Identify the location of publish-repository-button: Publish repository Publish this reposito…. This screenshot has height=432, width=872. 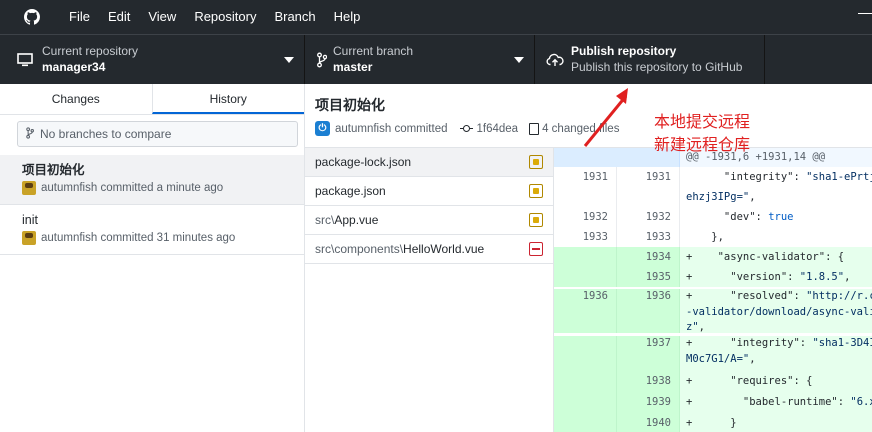
(650, 59).